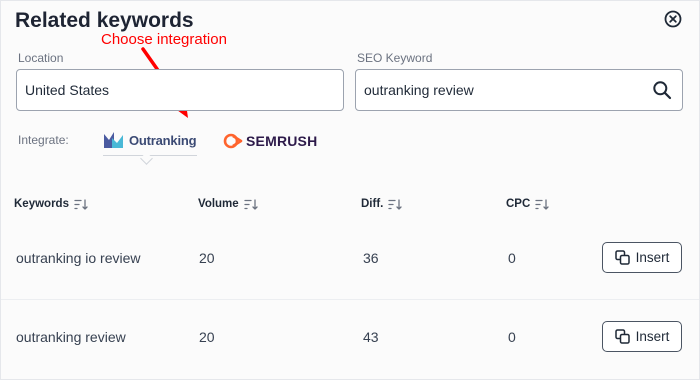 This screenshot has height=381, width=700. I want to click on column-header-keywords: Keywords, so click(51, 204).